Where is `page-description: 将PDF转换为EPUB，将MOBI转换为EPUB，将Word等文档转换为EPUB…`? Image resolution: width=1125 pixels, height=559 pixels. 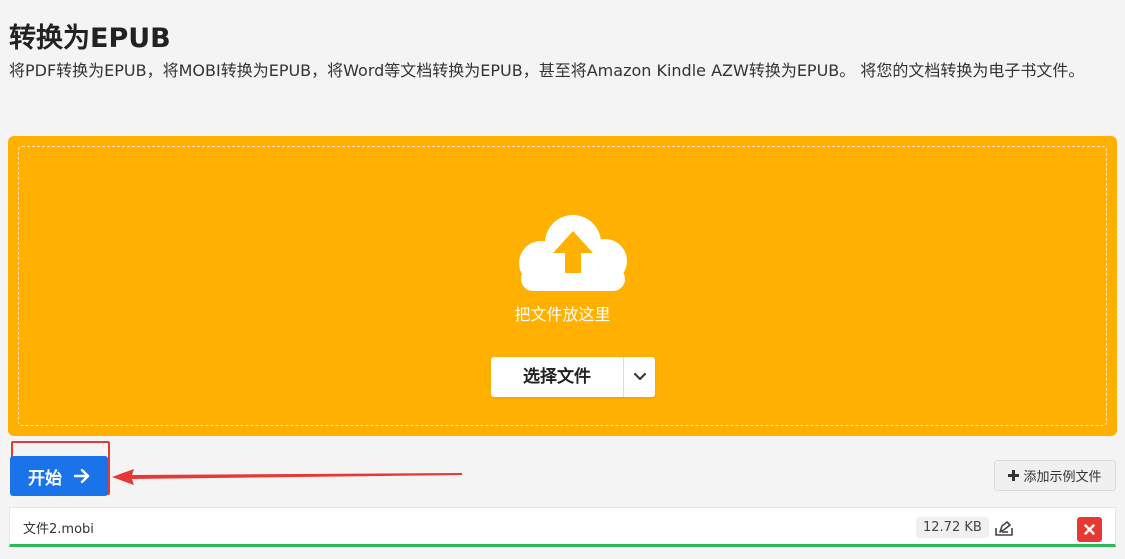
page-description: 将PDF转换为EPUB，将MOBI转换为EPUB，将Word等文档转换为EPUB… is located at coordinates (547, 70).